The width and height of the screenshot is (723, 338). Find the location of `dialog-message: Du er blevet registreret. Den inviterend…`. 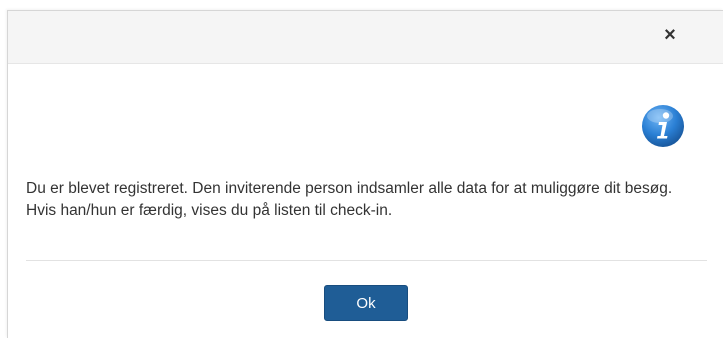

dialog-message: Du er blevet registreret. Den inviterend… is located at coordinates (349, 199).